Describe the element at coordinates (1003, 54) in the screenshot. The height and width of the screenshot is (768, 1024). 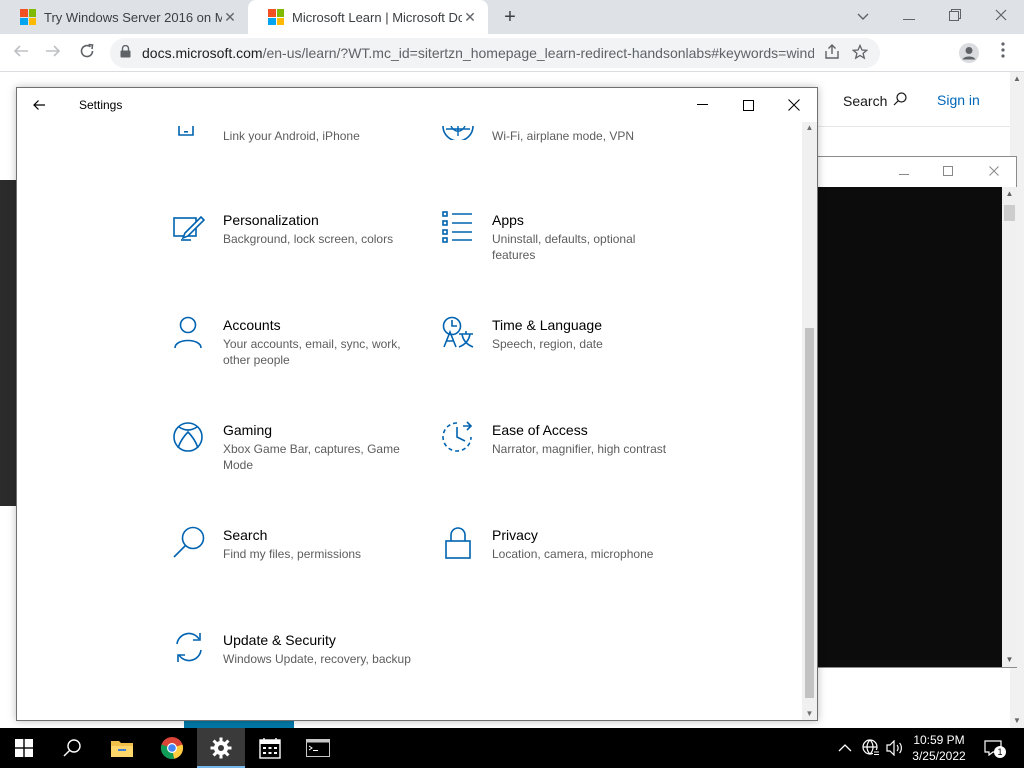
I see `menu-kebab-icon` at that location.